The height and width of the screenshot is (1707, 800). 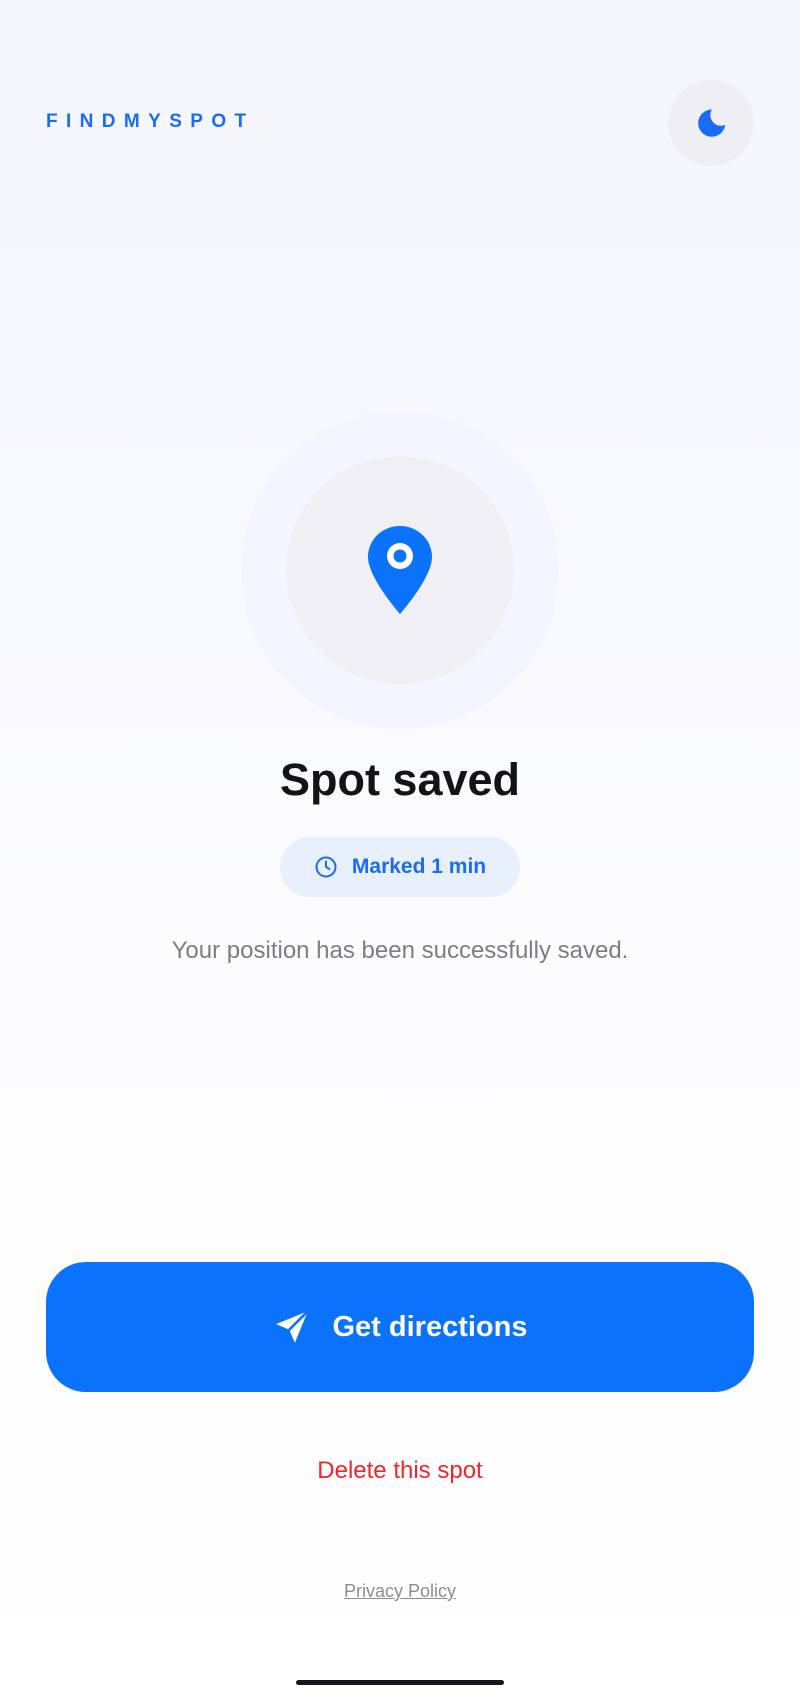 What do you see at coordinates (430, 1326) in the screenshot?
I see `get-directions-label: Get directions` at bounding box center [430, 1326].